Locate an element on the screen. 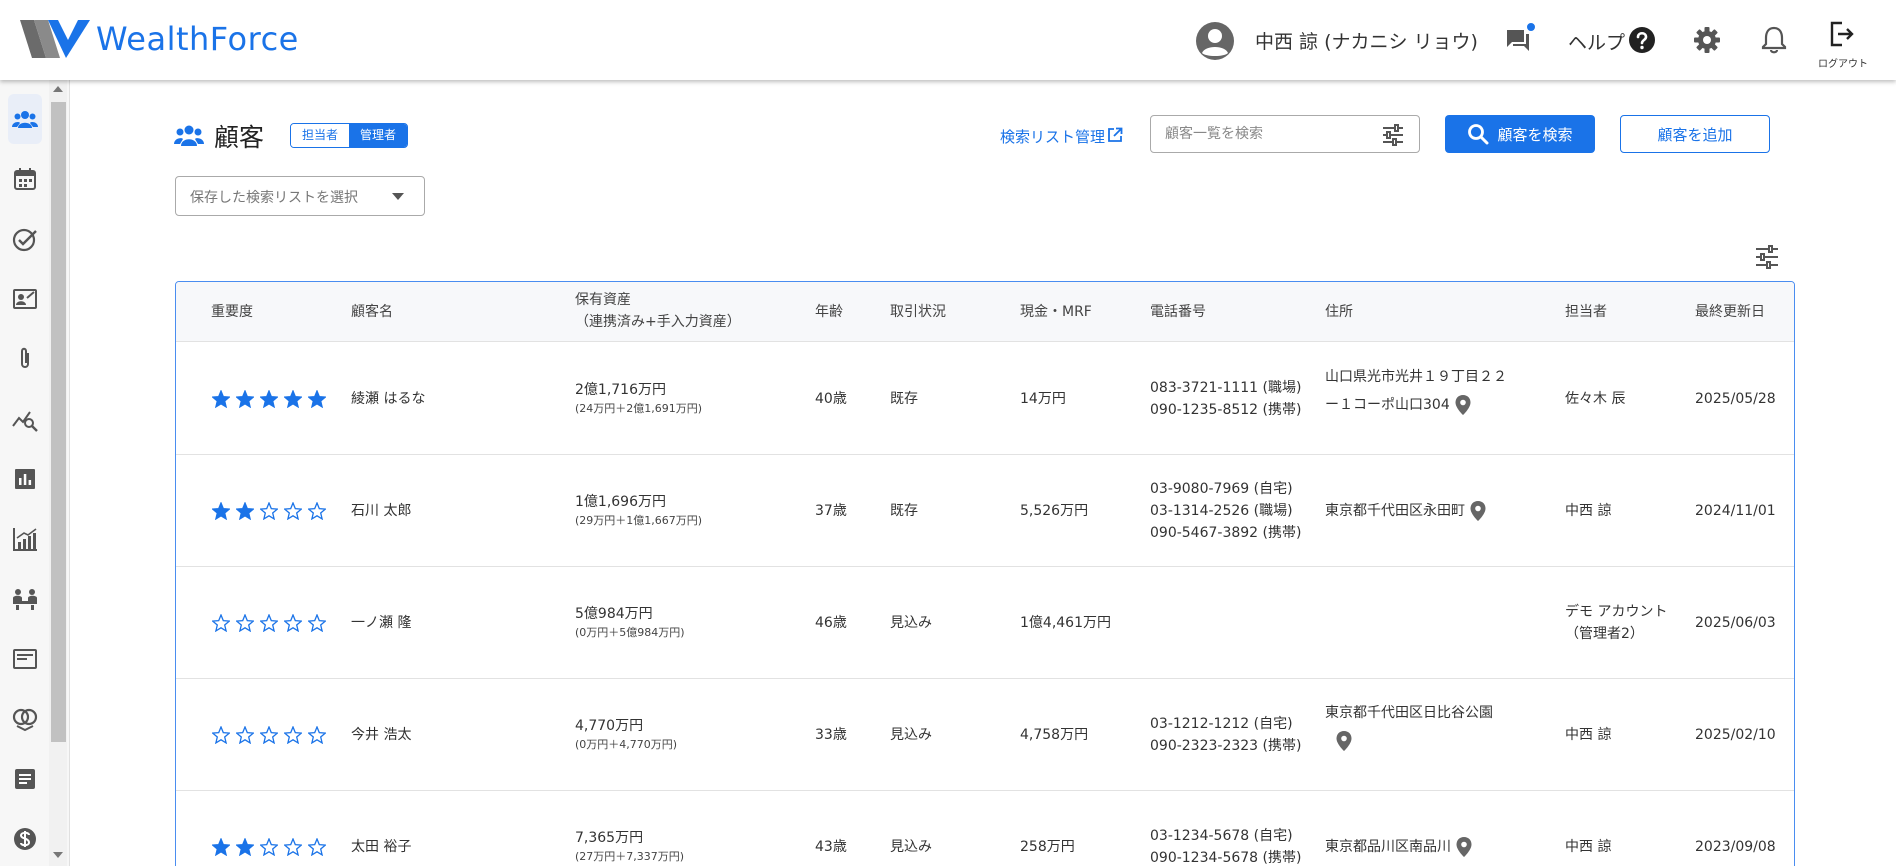  document-card-icon is located at coordinates (25, 659).